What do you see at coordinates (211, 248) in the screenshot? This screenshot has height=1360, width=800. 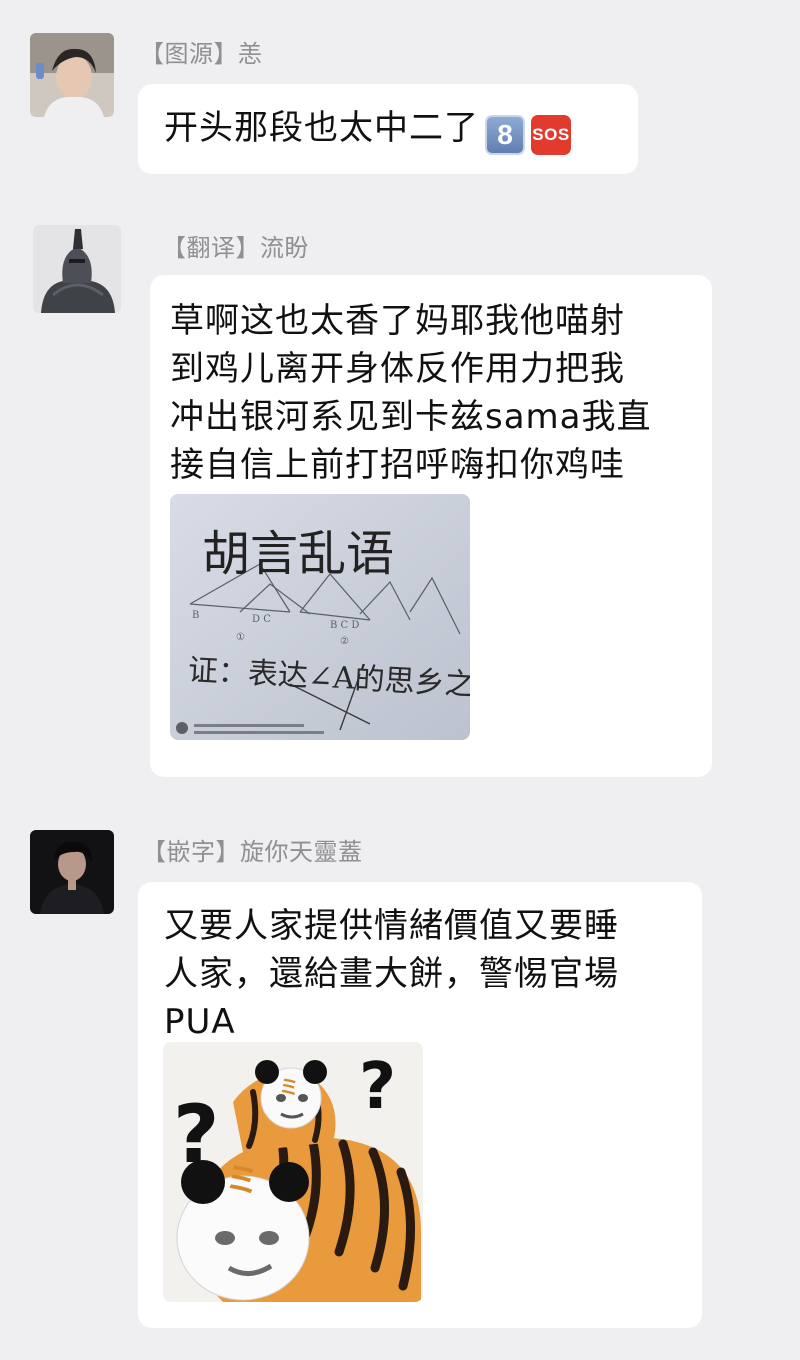 I see `sender-tag: 【翻译】` at bounding box center [211, 248].